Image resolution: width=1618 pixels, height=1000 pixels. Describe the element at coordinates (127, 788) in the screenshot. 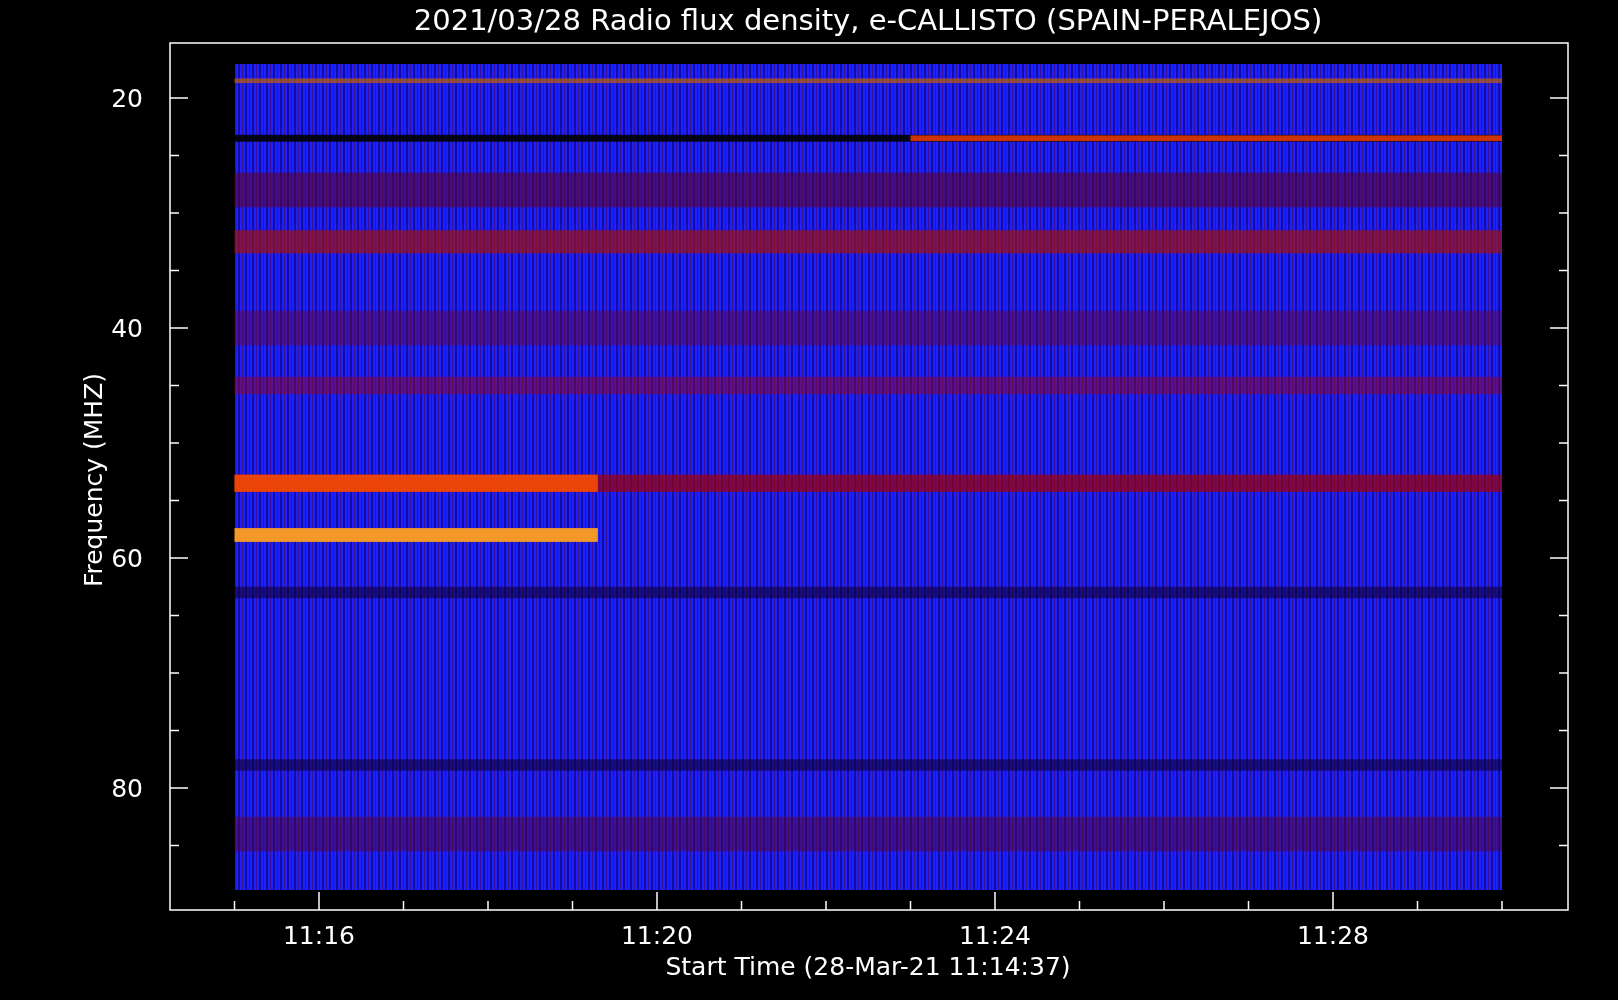

I see `y-tick-label: 80` at that location.